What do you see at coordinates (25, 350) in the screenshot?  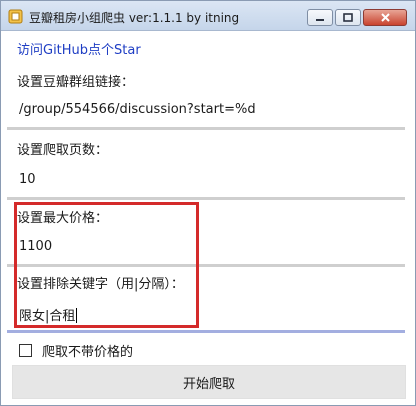 I see `no-price-checkbox` at bounding box center [25, 350].